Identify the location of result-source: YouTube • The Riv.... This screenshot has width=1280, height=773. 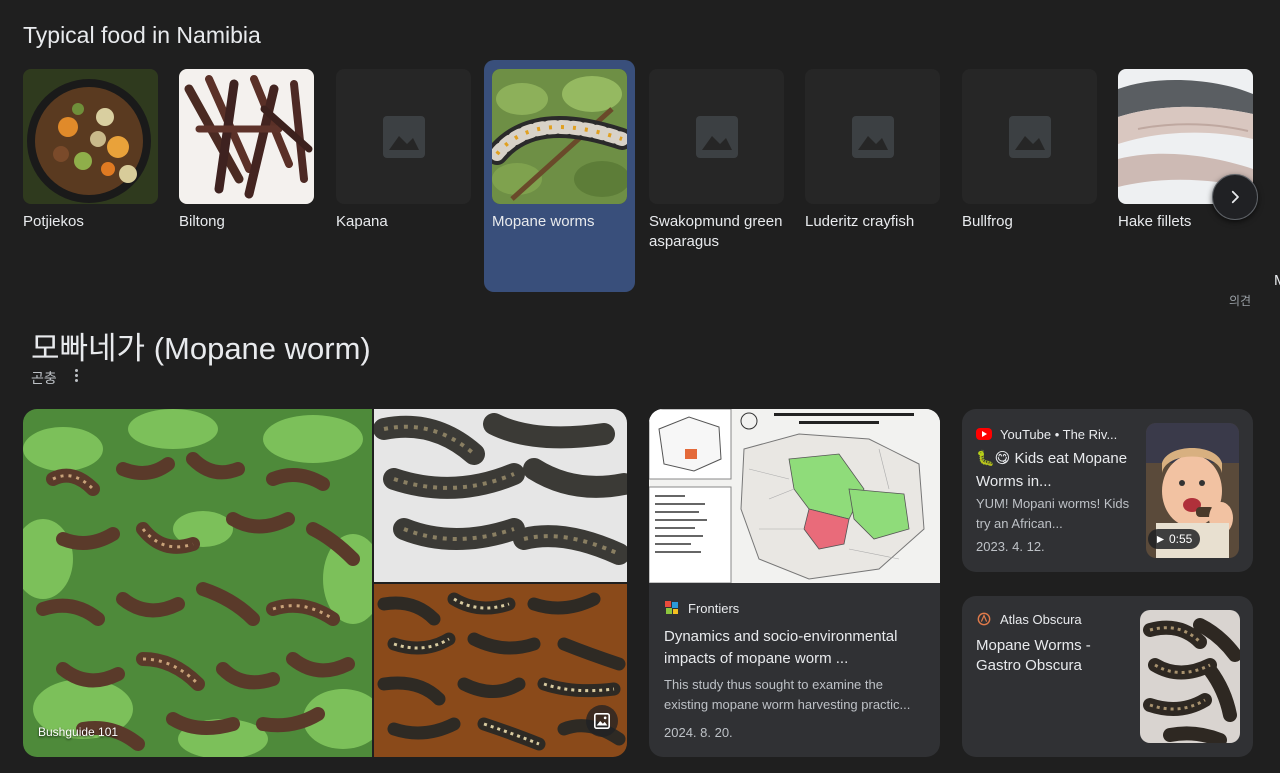
(1058, 434).